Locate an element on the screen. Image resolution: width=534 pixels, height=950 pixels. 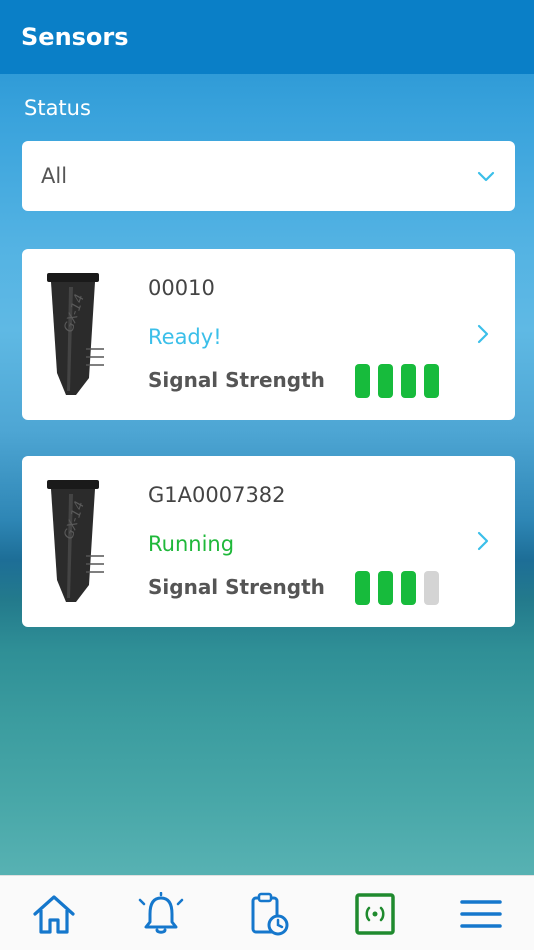
page-title: Sensors is located at coordinates (75, 37).